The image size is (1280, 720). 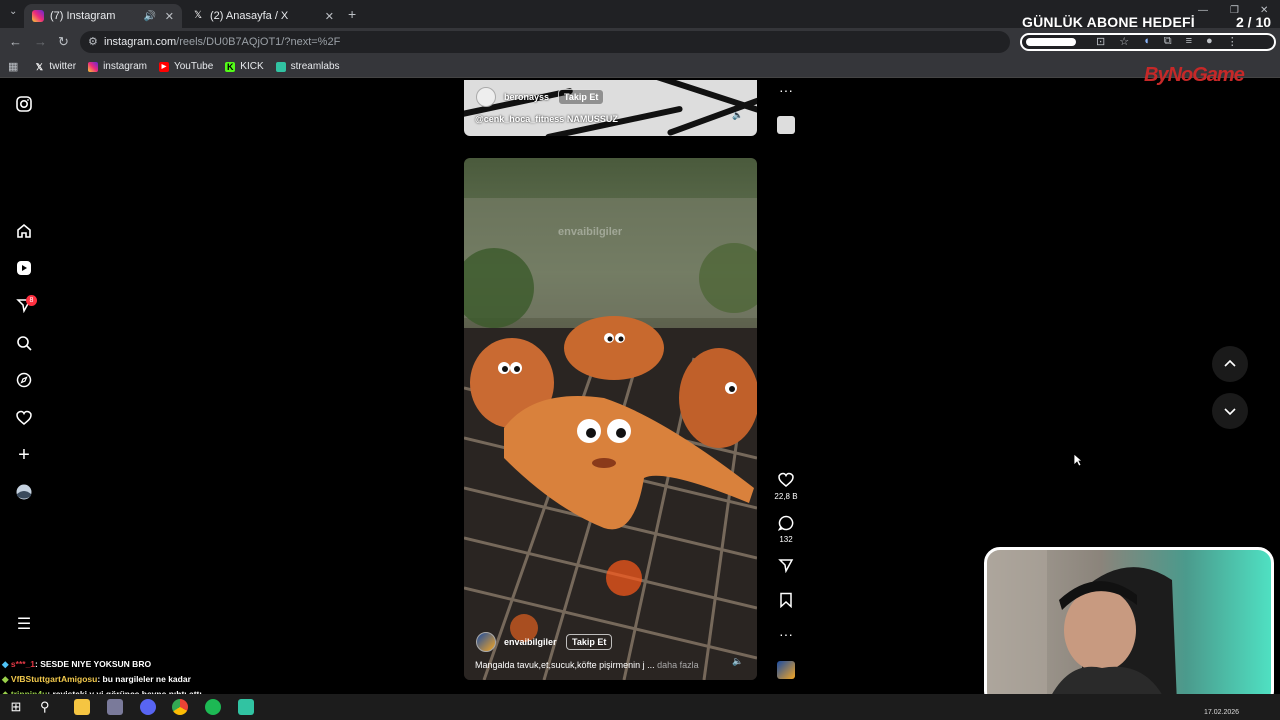 What do you see at coordinates (15, 41) in the screenshot?
I see `back-button: ←` at bounding box center [15, 41].